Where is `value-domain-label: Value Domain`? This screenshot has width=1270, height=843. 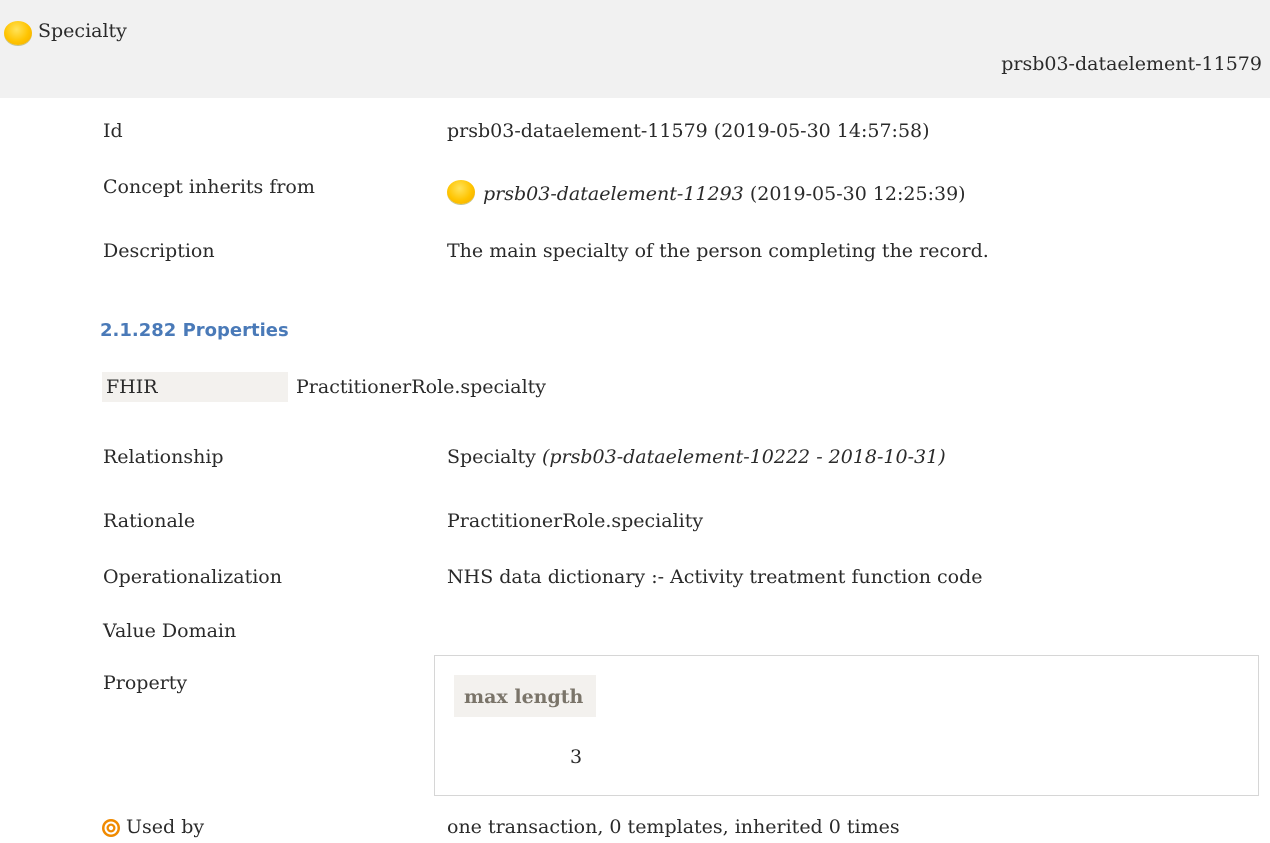 value-domain-label: Value Domain is located at coordinates (170, 631).